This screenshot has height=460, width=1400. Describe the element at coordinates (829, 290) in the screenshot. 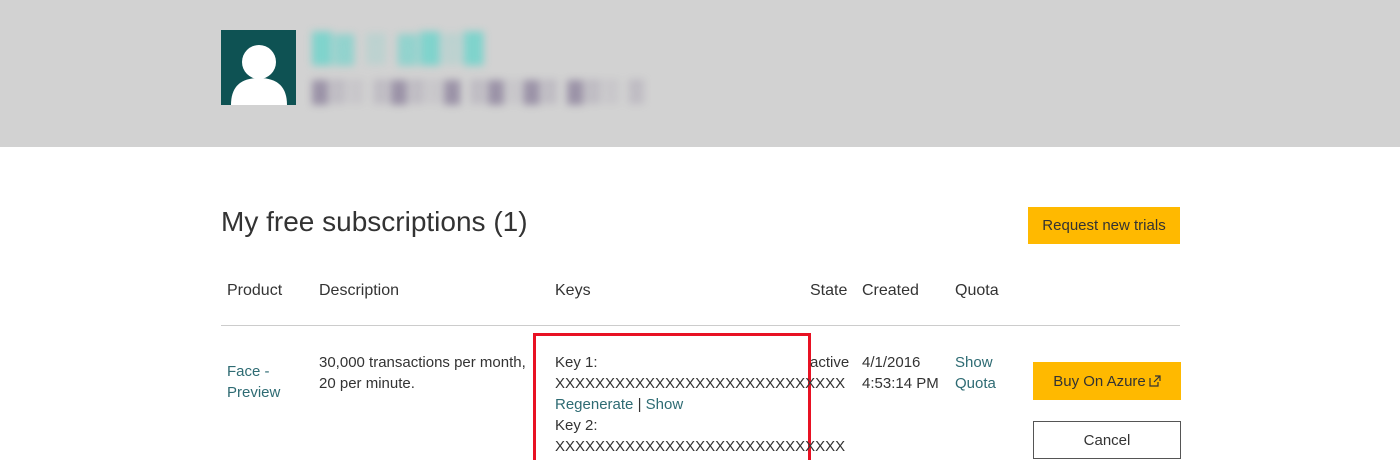

I see `column-header-state: State` at that location.